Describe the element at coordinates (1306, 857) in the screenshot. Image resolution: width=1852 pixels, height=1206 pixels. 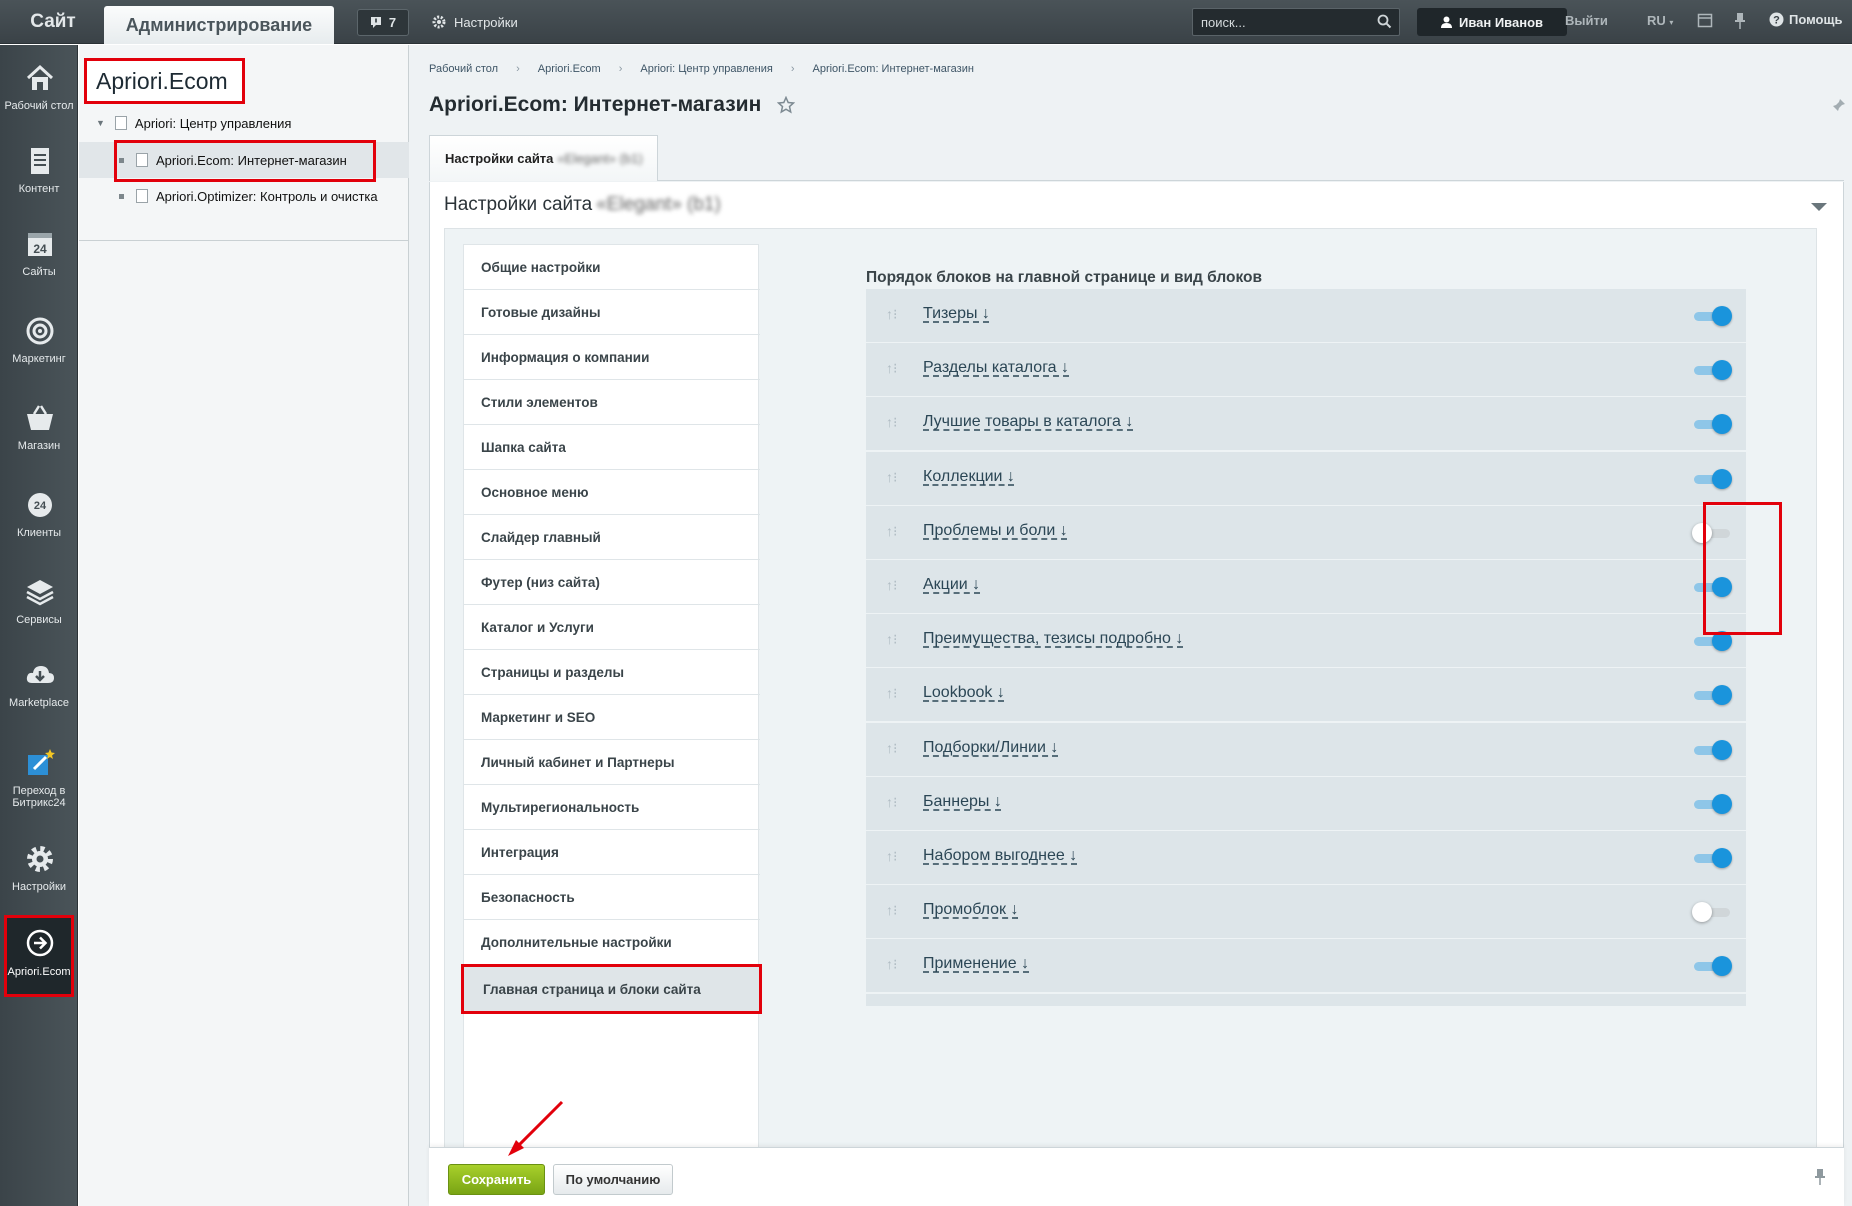
I see `block-row: ↑⁝ Набором выгоднее ↓` at that location.